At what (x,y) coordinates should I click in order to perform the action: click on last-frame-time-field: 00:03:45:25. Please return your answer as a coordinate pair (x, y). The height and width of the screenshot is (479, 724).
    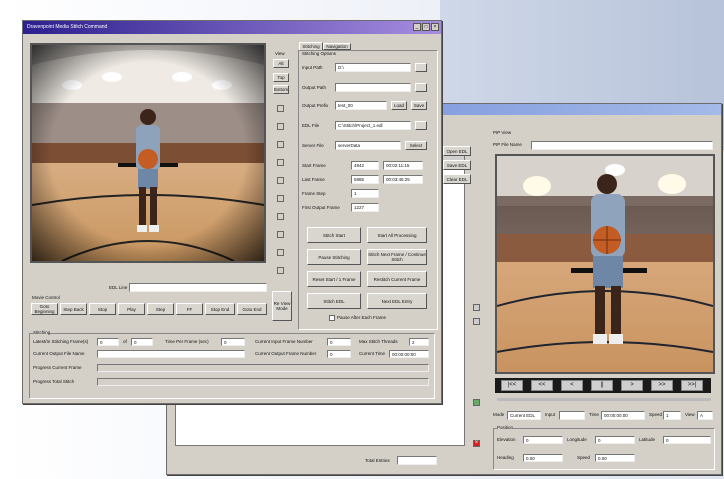
    Looking at the image, I should click on (403, 179).